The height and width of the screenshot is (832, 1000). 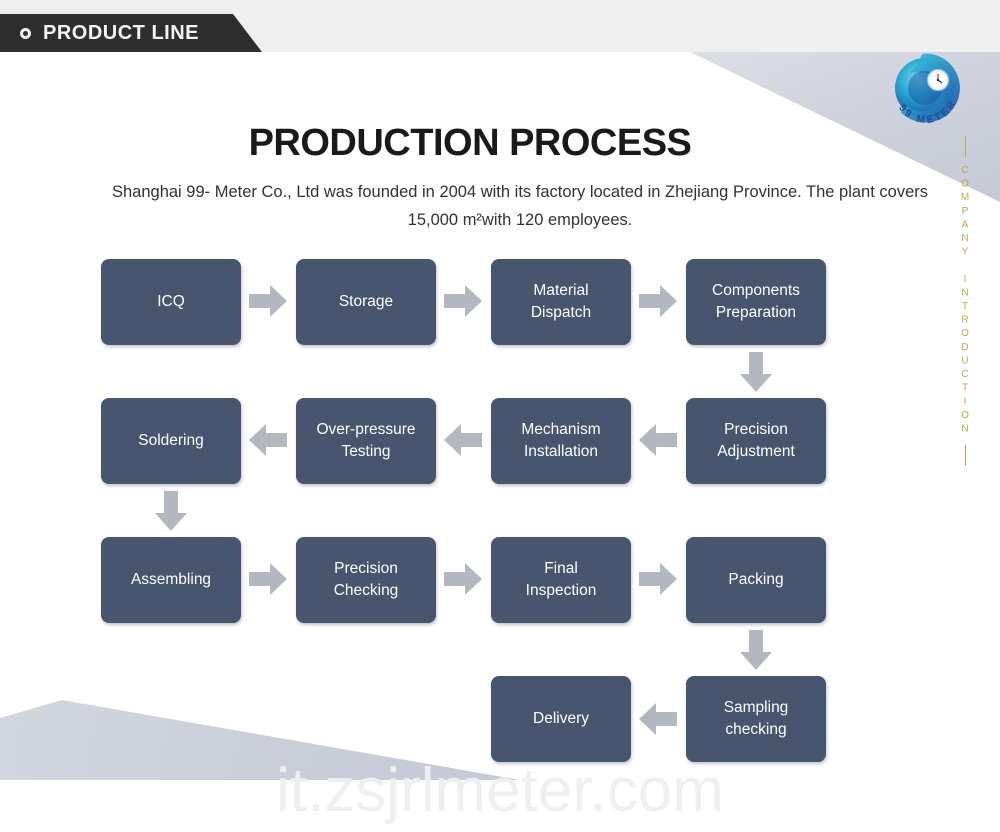 What do you see at coordinates (470, 143) in the screenshot?
I see `page-title: PRODUCTION PROCESS` at bounding box center [470, 143].